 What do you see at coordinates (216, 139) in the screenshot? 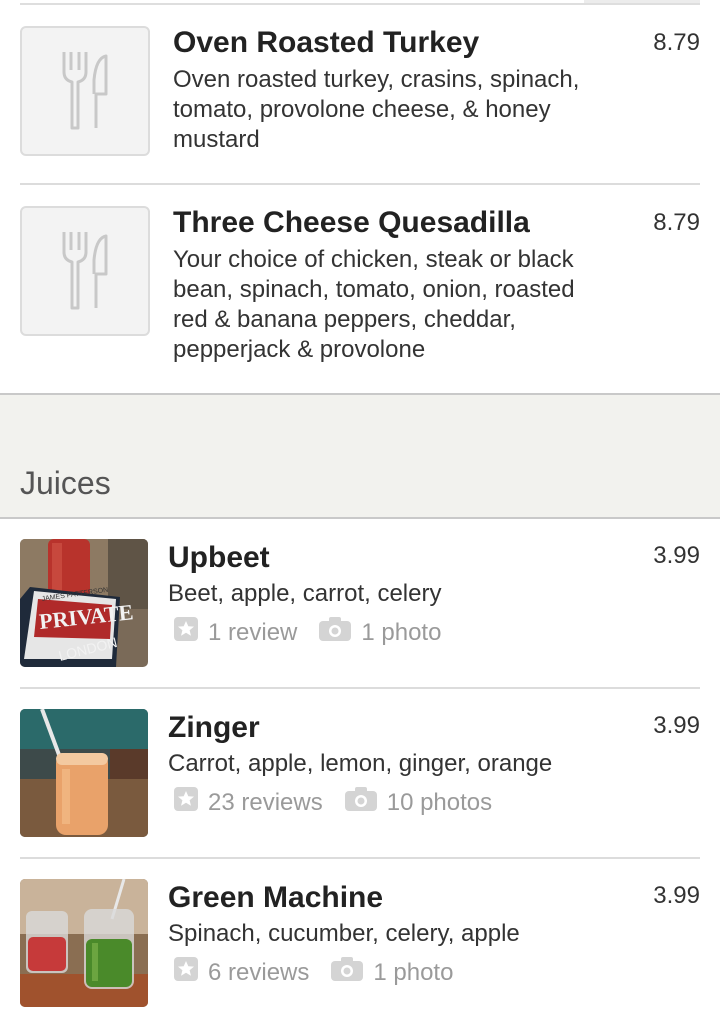
I see `description-line: mustard` at bounding box center [216, 139].